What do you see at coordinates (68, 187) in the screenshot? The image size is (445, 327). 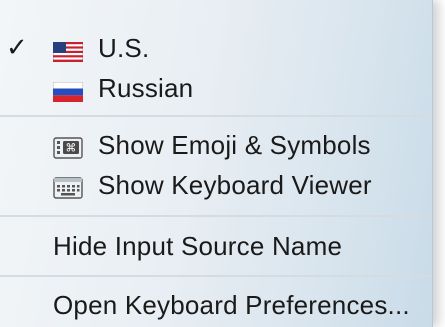 I see `keyboard-viewer-icon` at bounding box center [68, 187].